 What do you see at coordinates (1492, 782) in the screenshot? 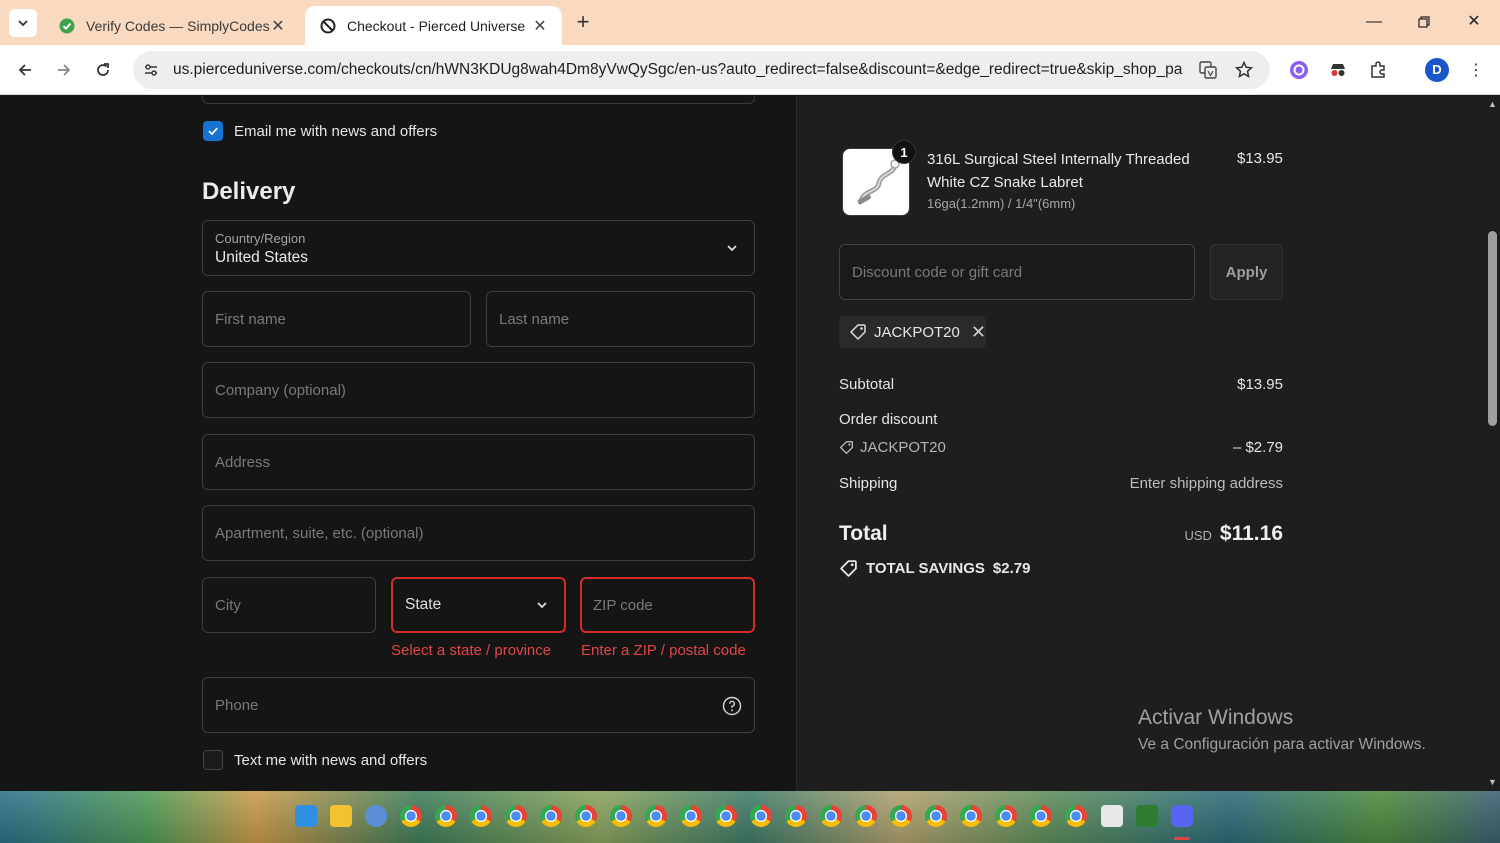
I see `scroll-down-arrow-icon: ▼` at bounding box center [1492, 782].